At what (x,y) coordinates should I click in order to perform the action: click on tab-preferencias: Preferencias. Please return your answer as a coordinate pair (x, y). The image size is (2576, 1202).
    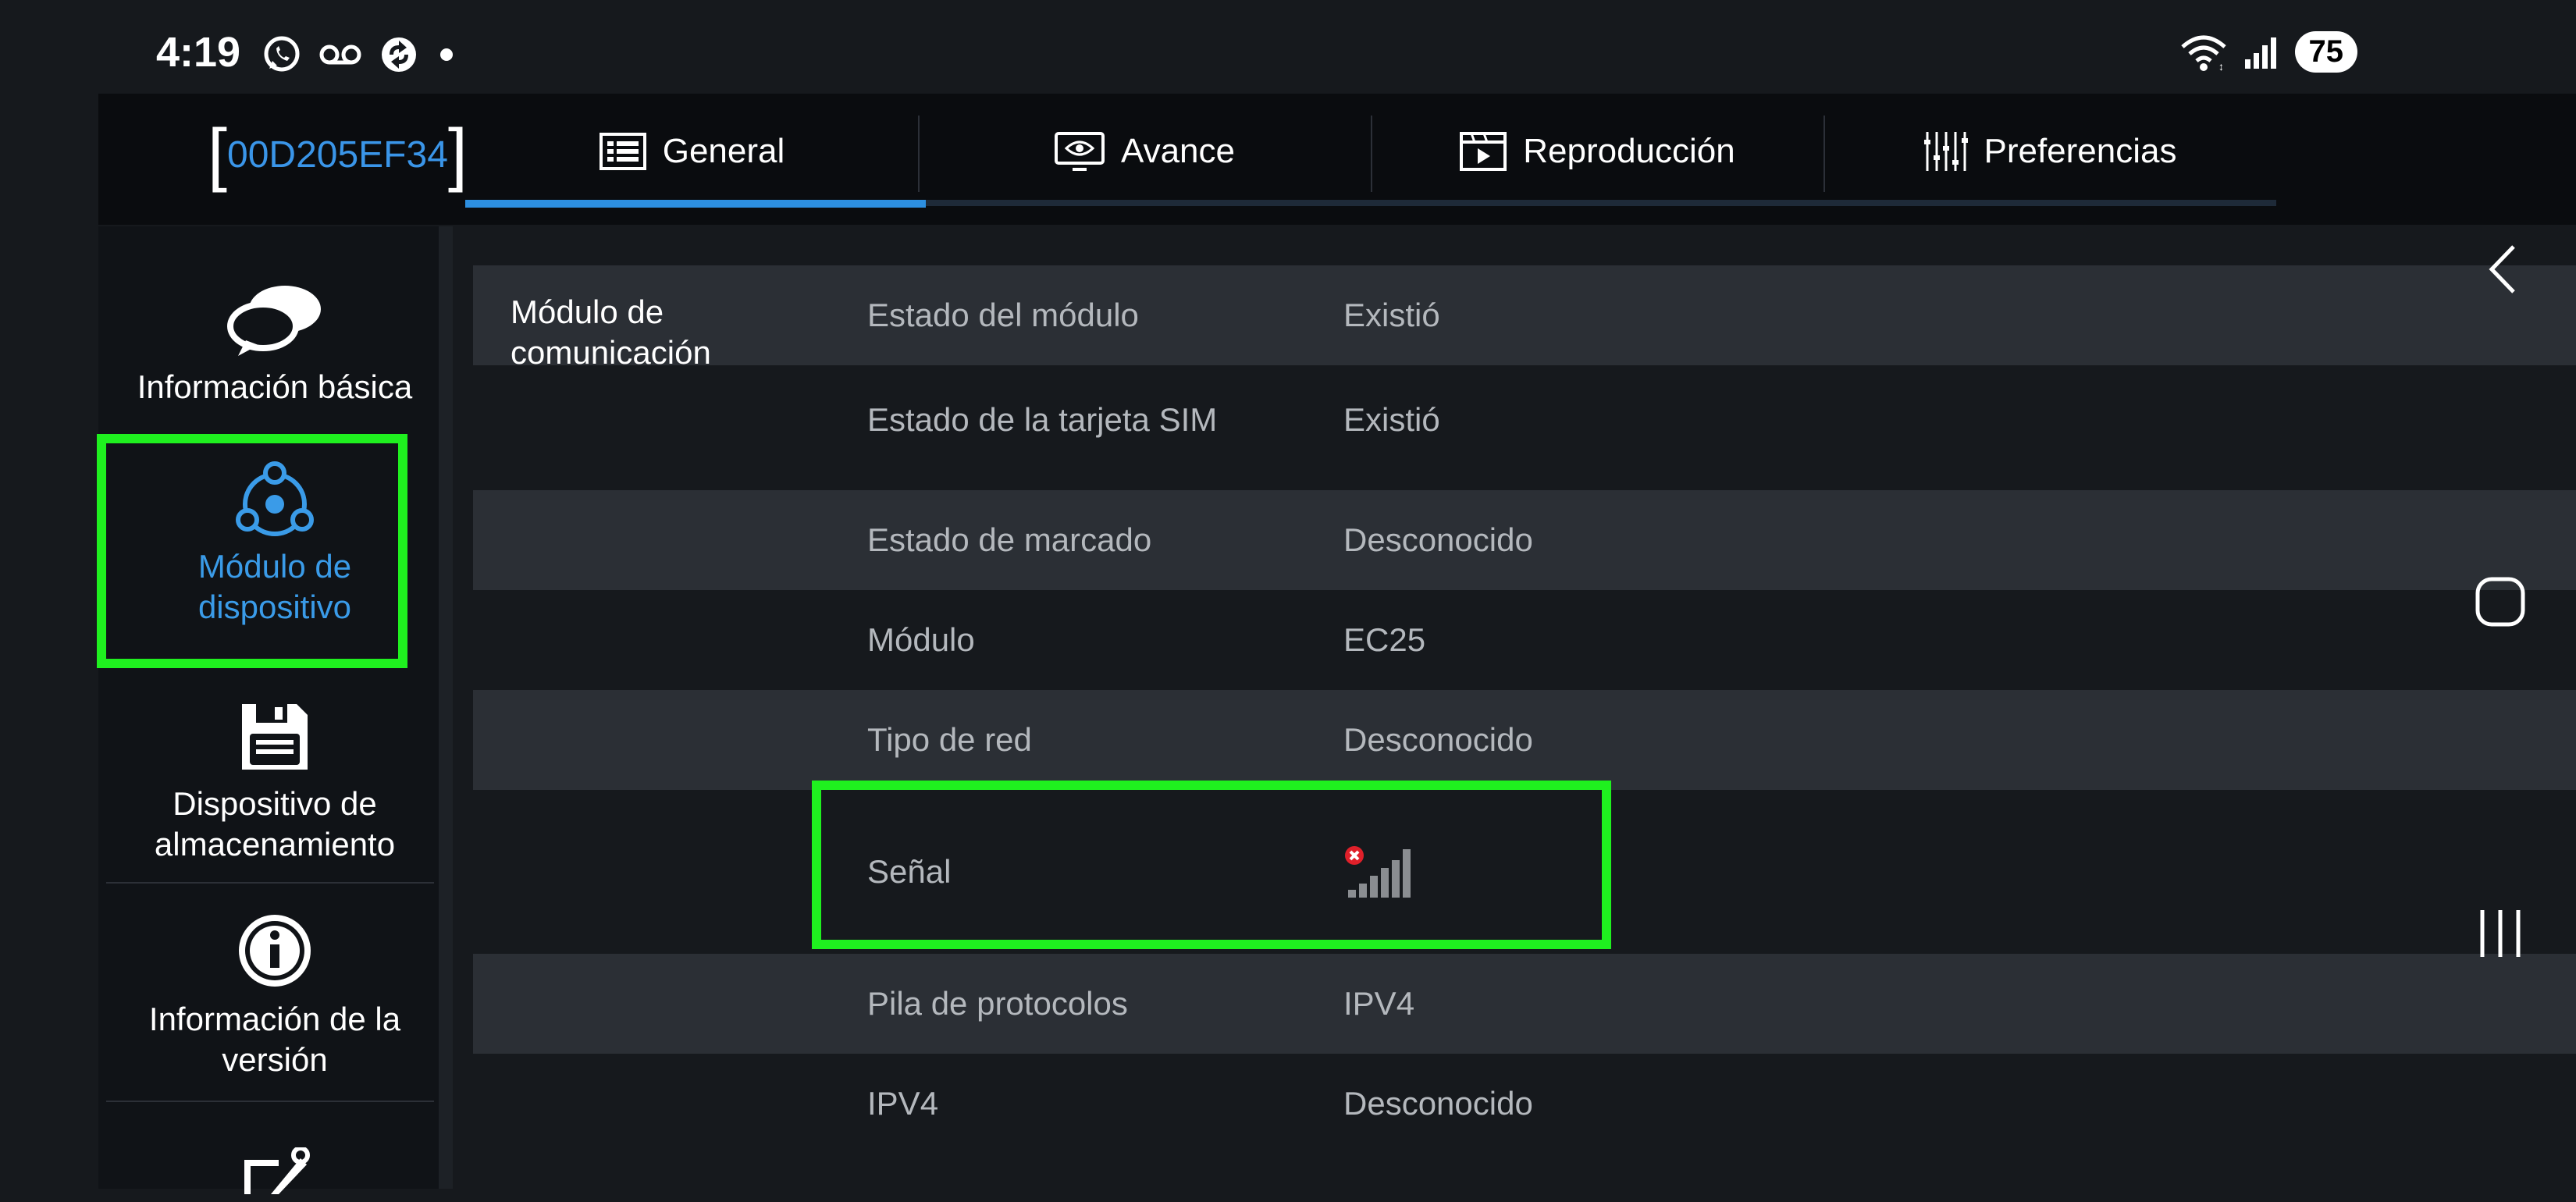
    Looking at the image, I should click on (2049, 151).